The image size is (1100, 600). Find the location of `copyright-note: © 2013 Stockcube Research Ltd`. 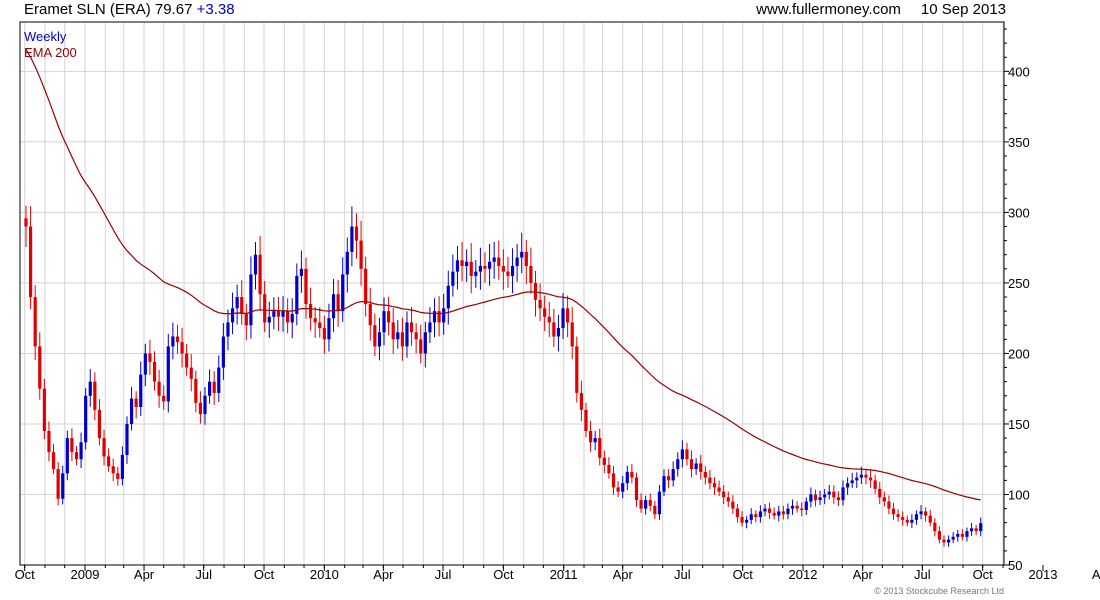

copyright-note: © 2013 Stockcube Research Ltd is located at coordinates (939, 591).